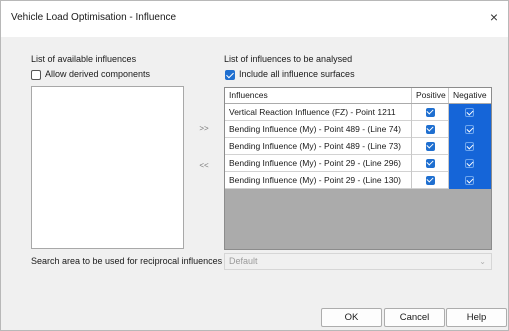 This screenshot has width=509, height=331. What do you see at coordinates (482, 261) in the screenshot?
I see `chevron-down-icon: ⌄` at bounding box center [482, 261].